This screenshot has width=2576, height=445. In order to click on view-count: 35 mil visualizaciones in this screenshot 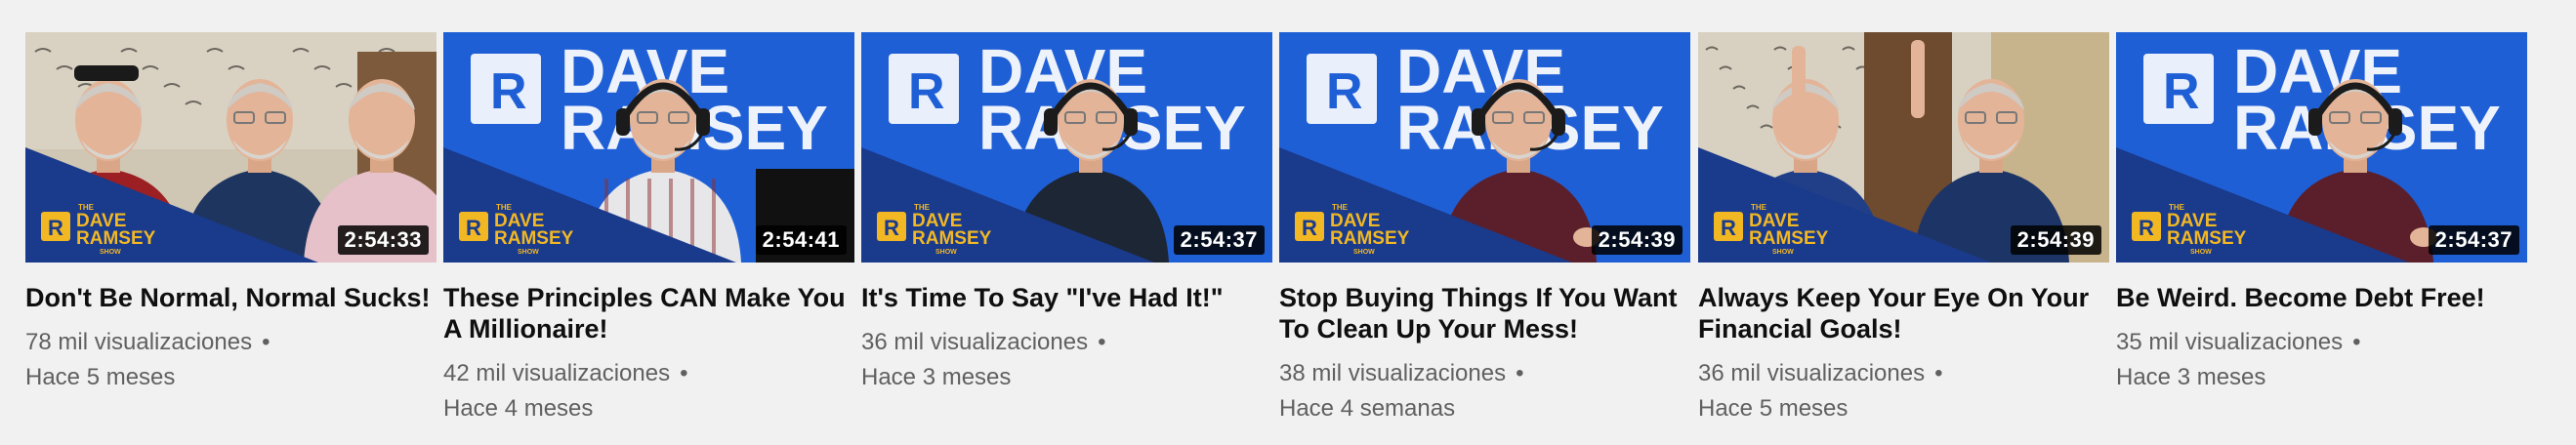, I will do `click(2230, 342)`.